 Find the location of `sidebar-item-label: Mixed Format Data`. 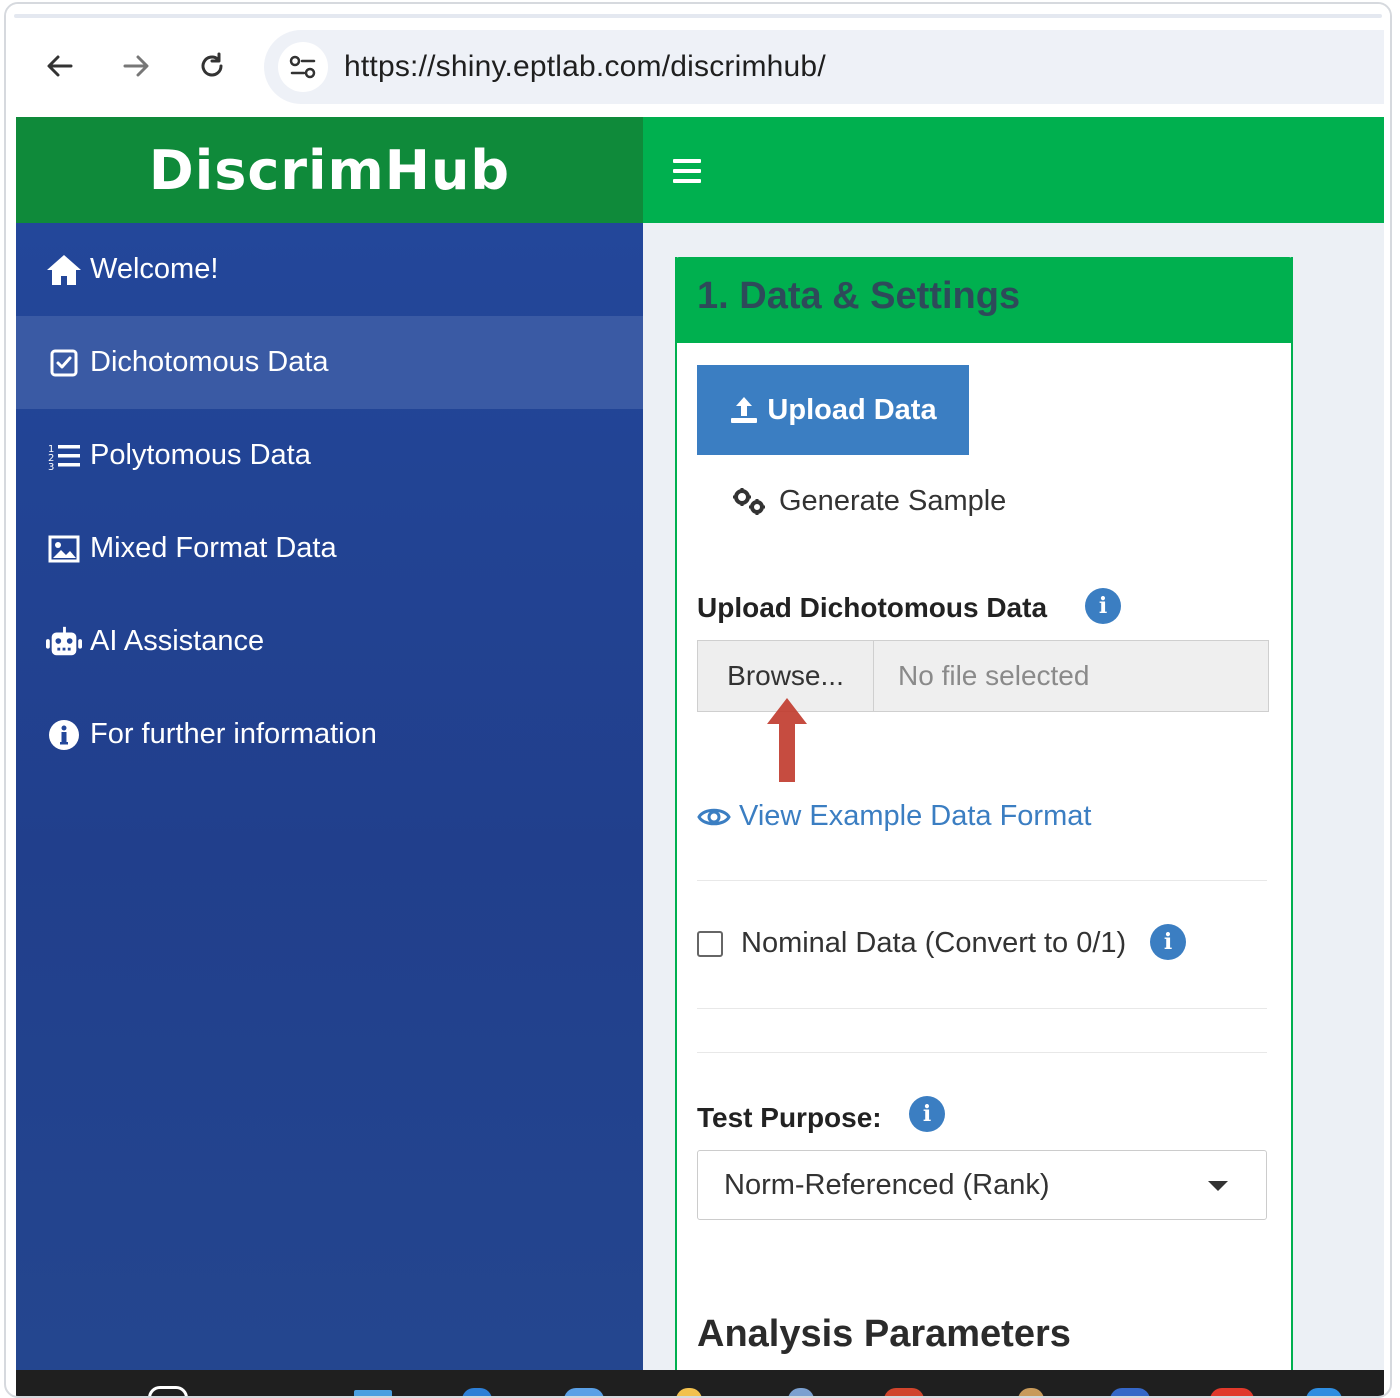

sidebar-item-label: Mixed Format Data is located at coordinates (213, 548).